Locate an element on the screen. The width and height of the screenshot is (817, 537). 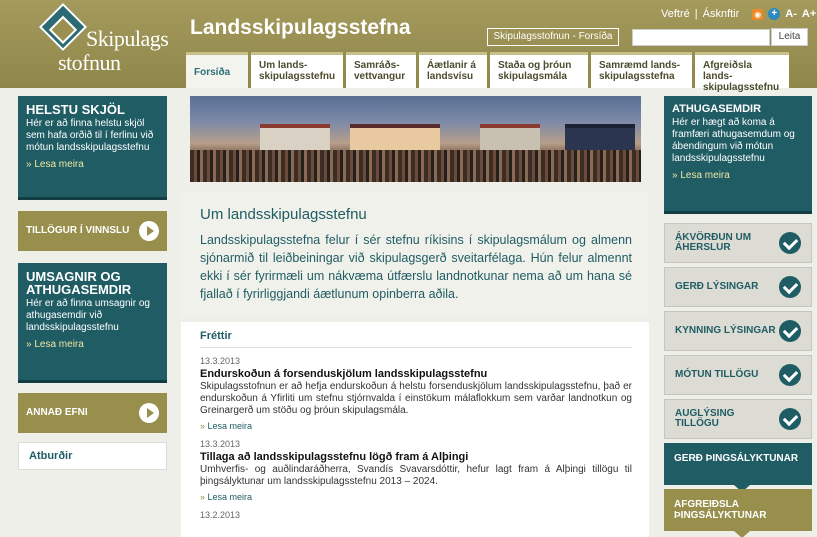
step-label: GERÐ LÝSINGAR is located at coordinates (717, 286).